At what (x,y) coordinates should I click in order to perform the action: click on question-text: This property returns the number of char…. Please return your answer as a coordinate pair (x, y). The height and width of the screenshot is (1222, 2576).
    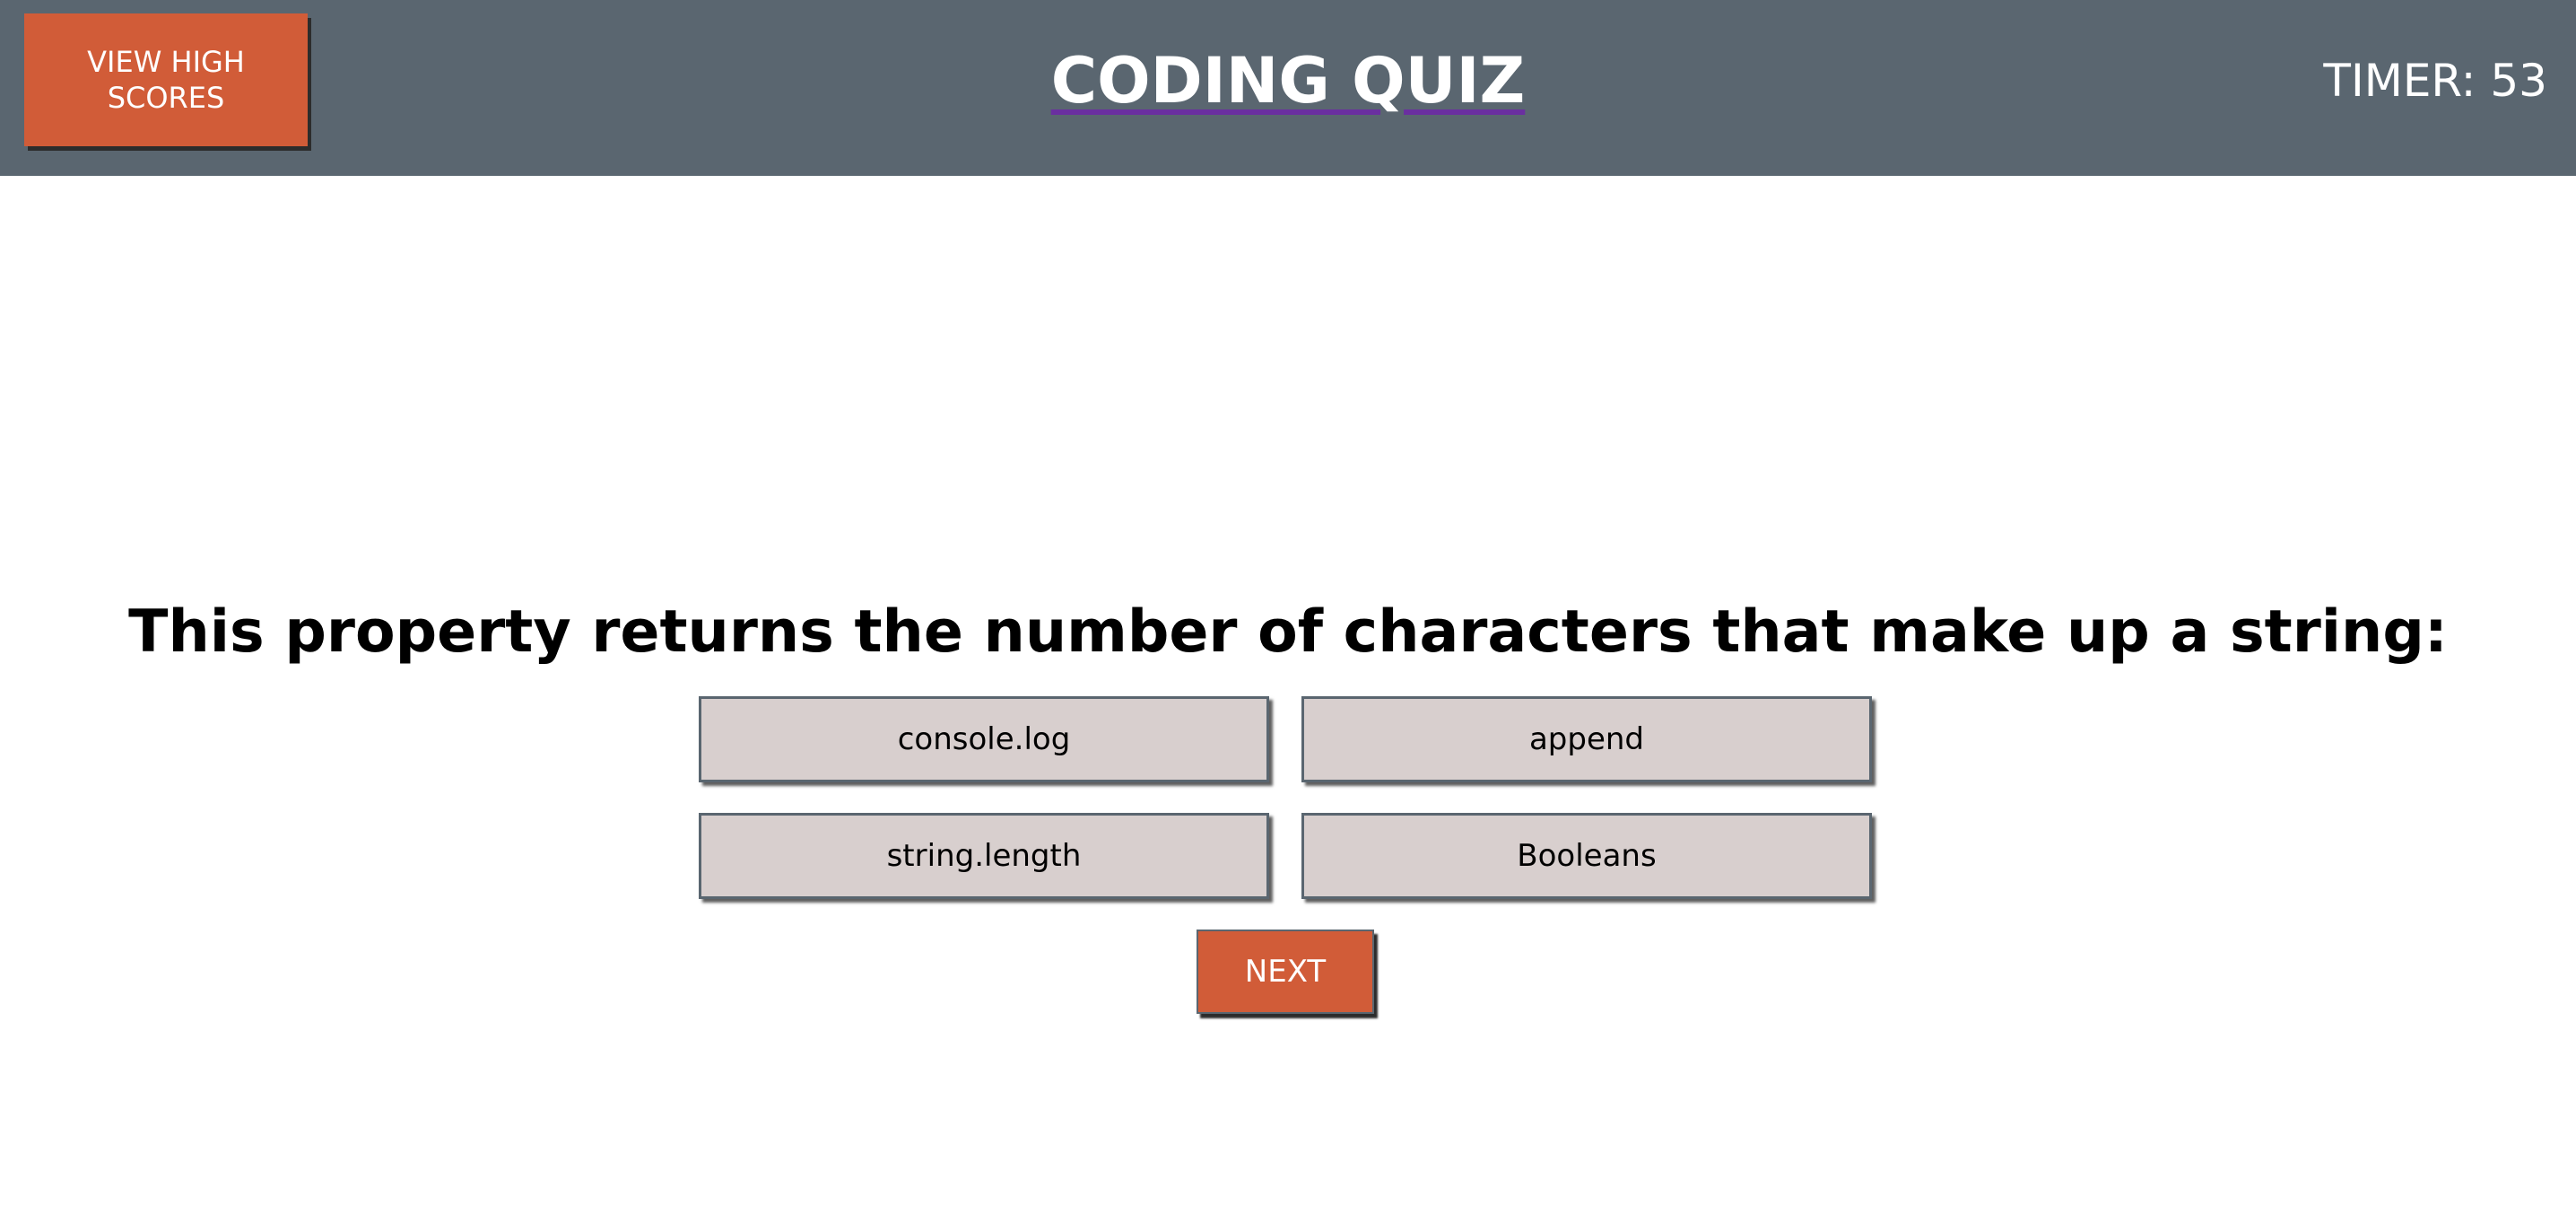
    Looking at the image, I should click on (1288, 632).